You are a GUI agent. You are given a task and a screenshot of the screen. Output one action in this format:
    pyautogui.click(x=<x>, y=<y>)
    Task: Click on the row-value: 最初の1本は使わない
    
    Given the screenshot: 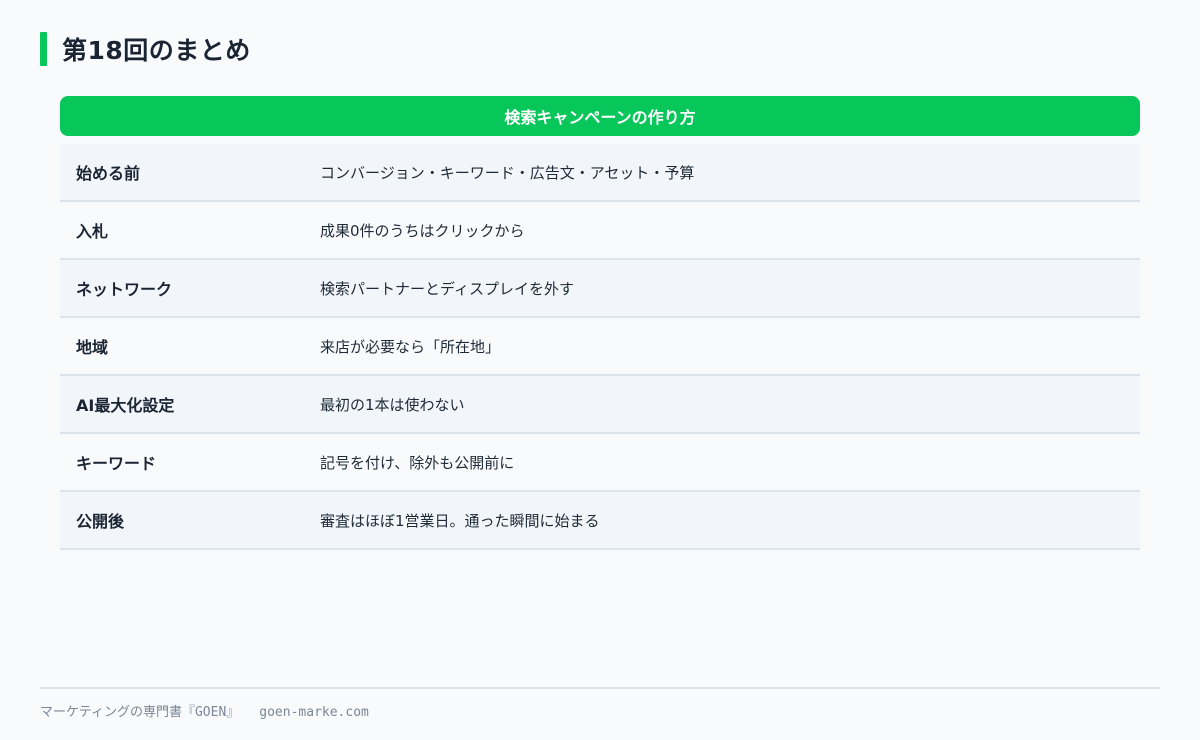 What is the action you would take?
    pyautogui.click(x=392, y=404)
    